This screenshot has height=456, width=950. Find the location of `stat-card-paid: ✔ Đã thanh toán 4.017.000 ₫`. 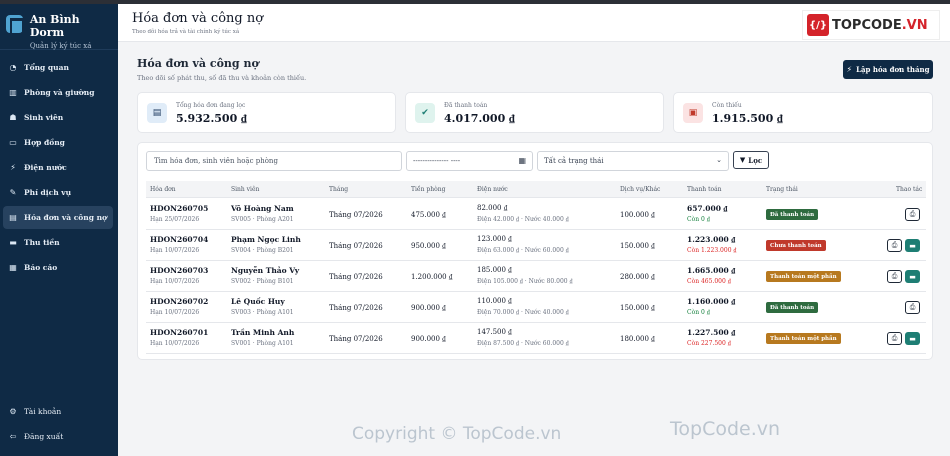

stat-card-paid: ✔ Đã thanh toán 4.017.000 ₫ is located at coordinates (534, 112).